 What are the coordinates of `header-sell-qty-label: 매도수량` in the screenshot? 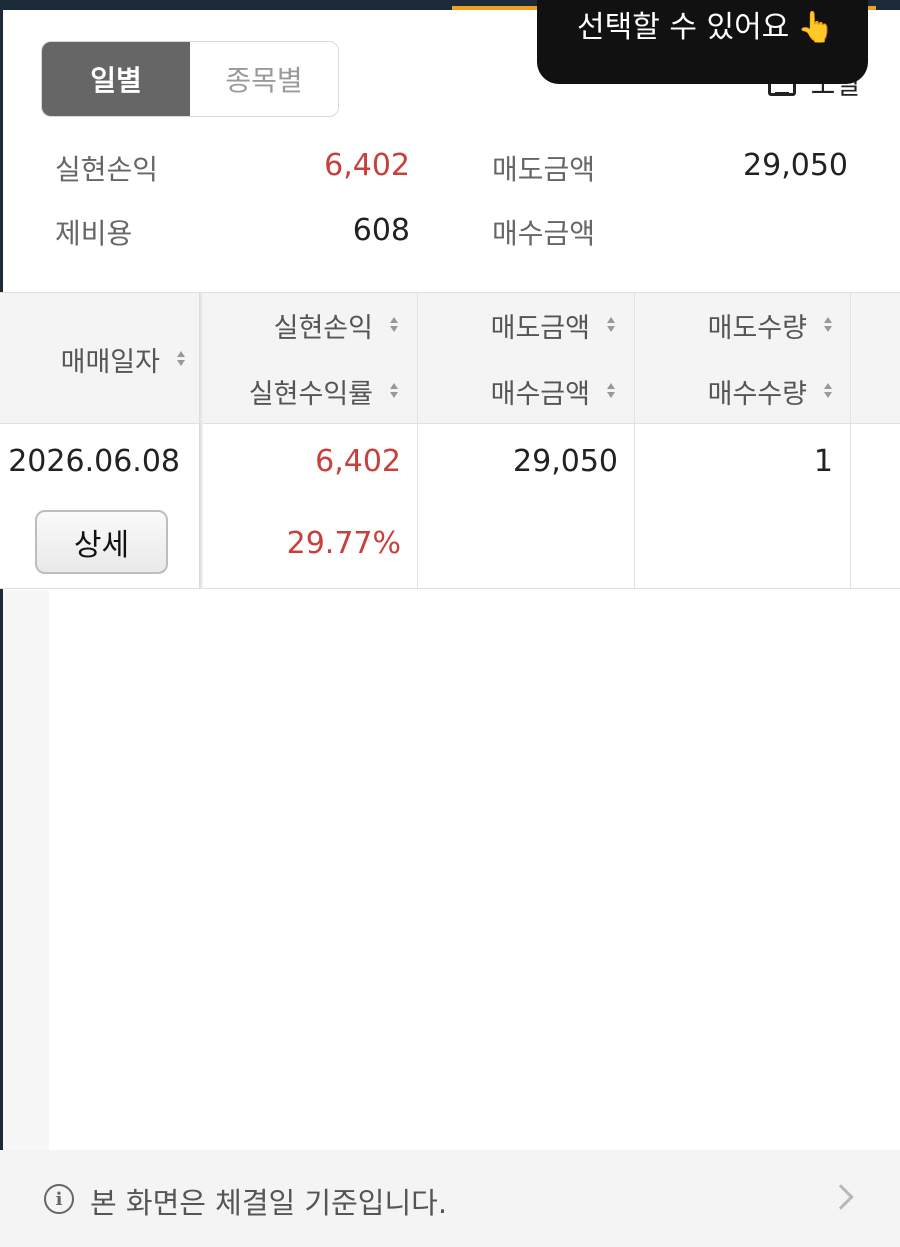 It's located at (757, 328).